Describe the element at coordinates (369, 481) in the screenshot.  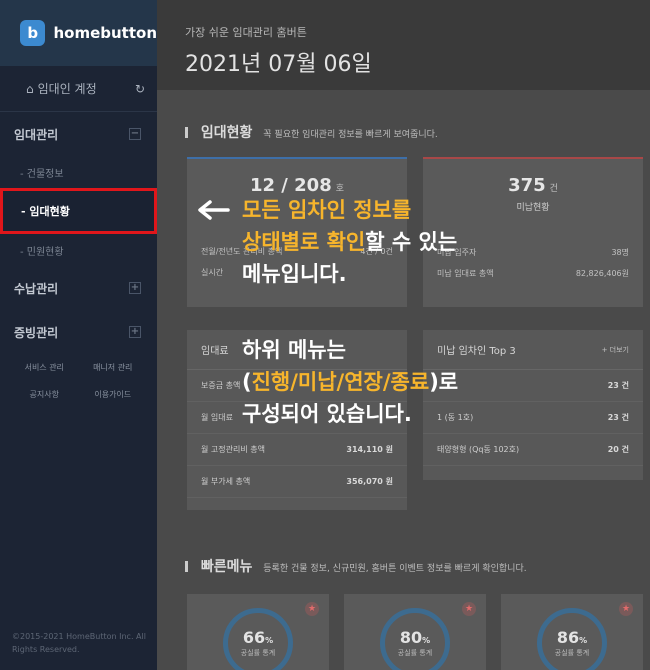
I see `row-value: 356,070 원` at that location.